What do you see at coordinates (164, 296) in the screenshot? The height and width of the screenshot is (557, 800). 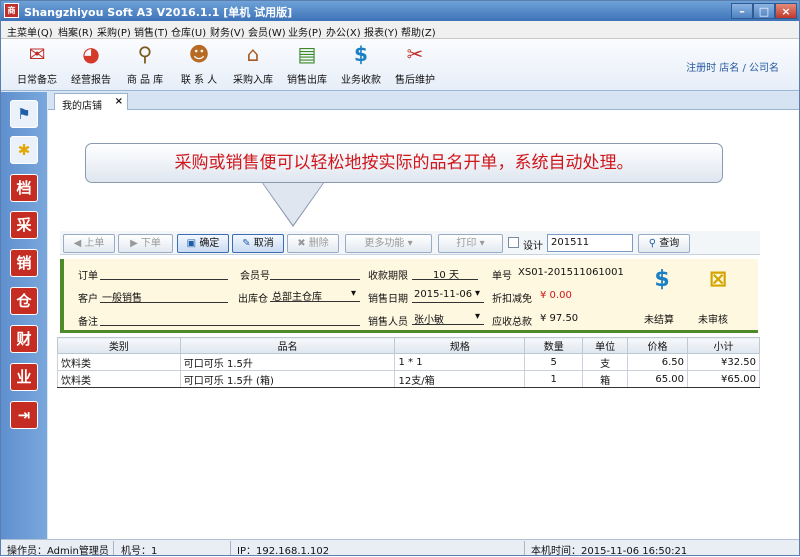 I see `customer-field: 一般销售` at bounding box center [164, 296].